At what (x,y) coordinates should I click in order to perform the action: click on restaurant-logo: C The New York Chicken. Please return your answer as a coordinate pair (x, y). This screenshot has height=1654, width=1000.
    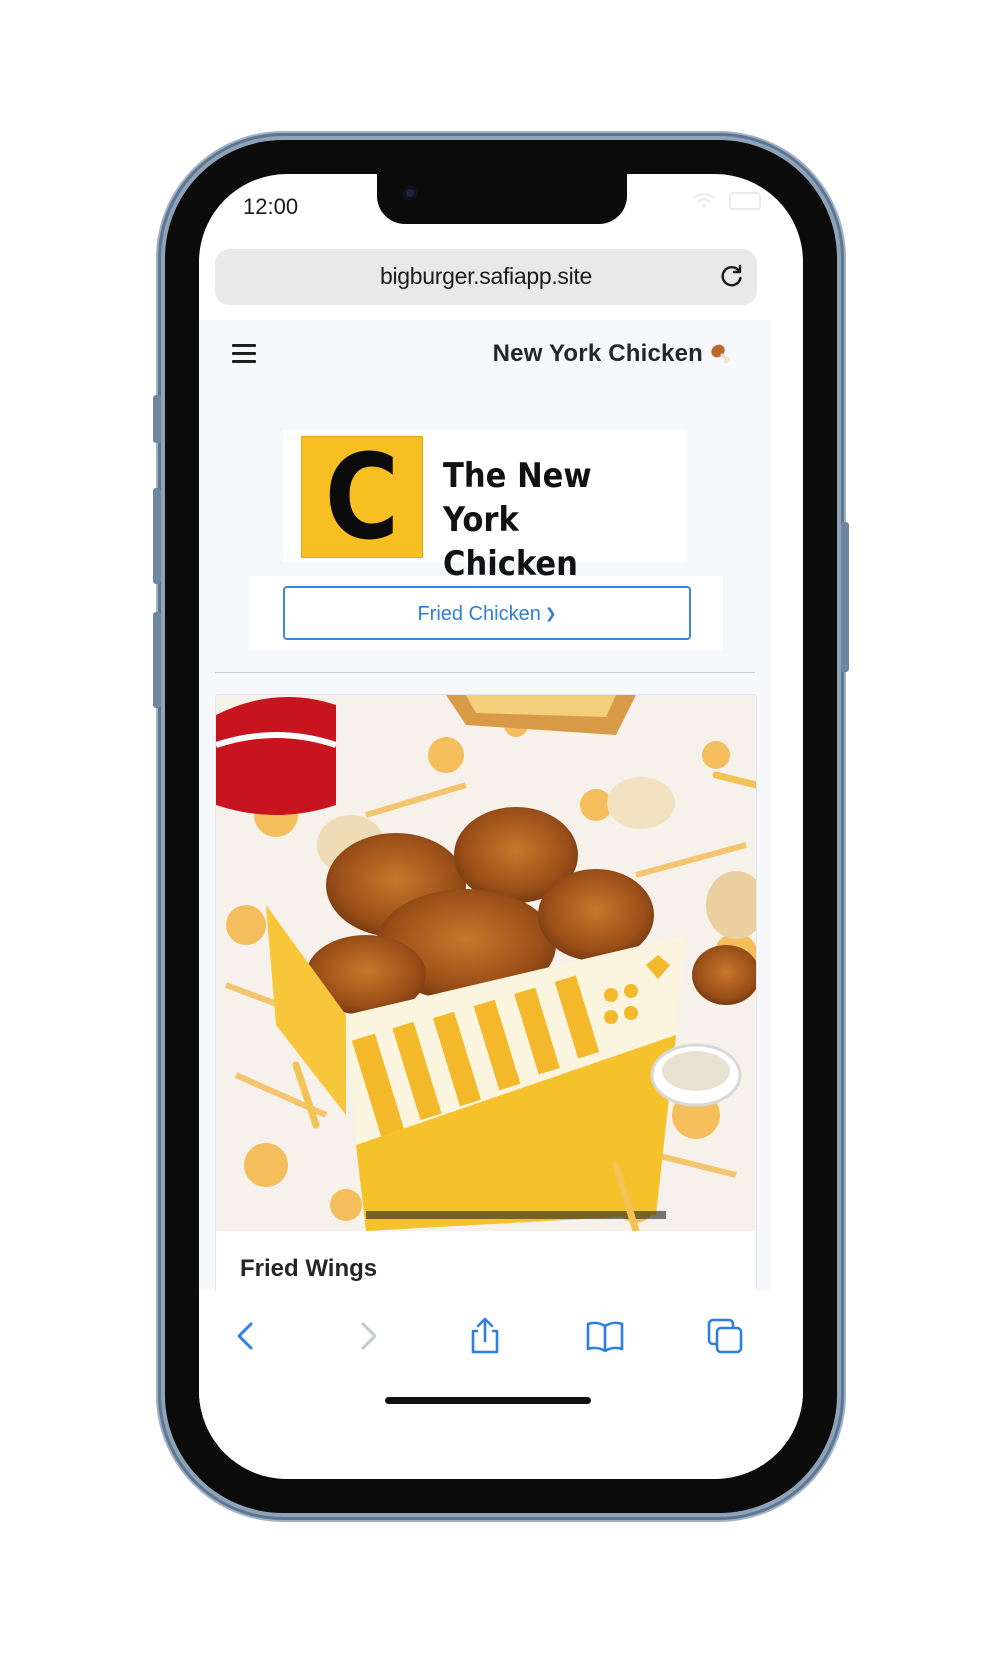
    Looking at the image, I should click on (485, 506).